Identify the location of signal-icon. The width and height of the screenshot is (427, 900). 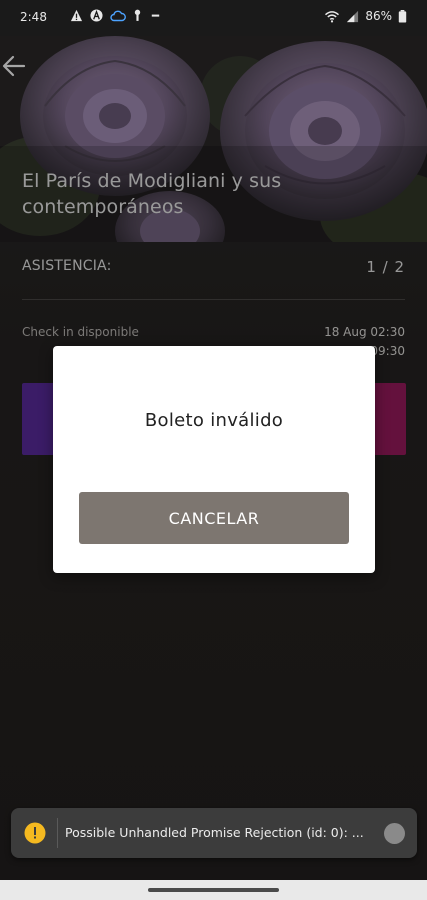
(353, 16).